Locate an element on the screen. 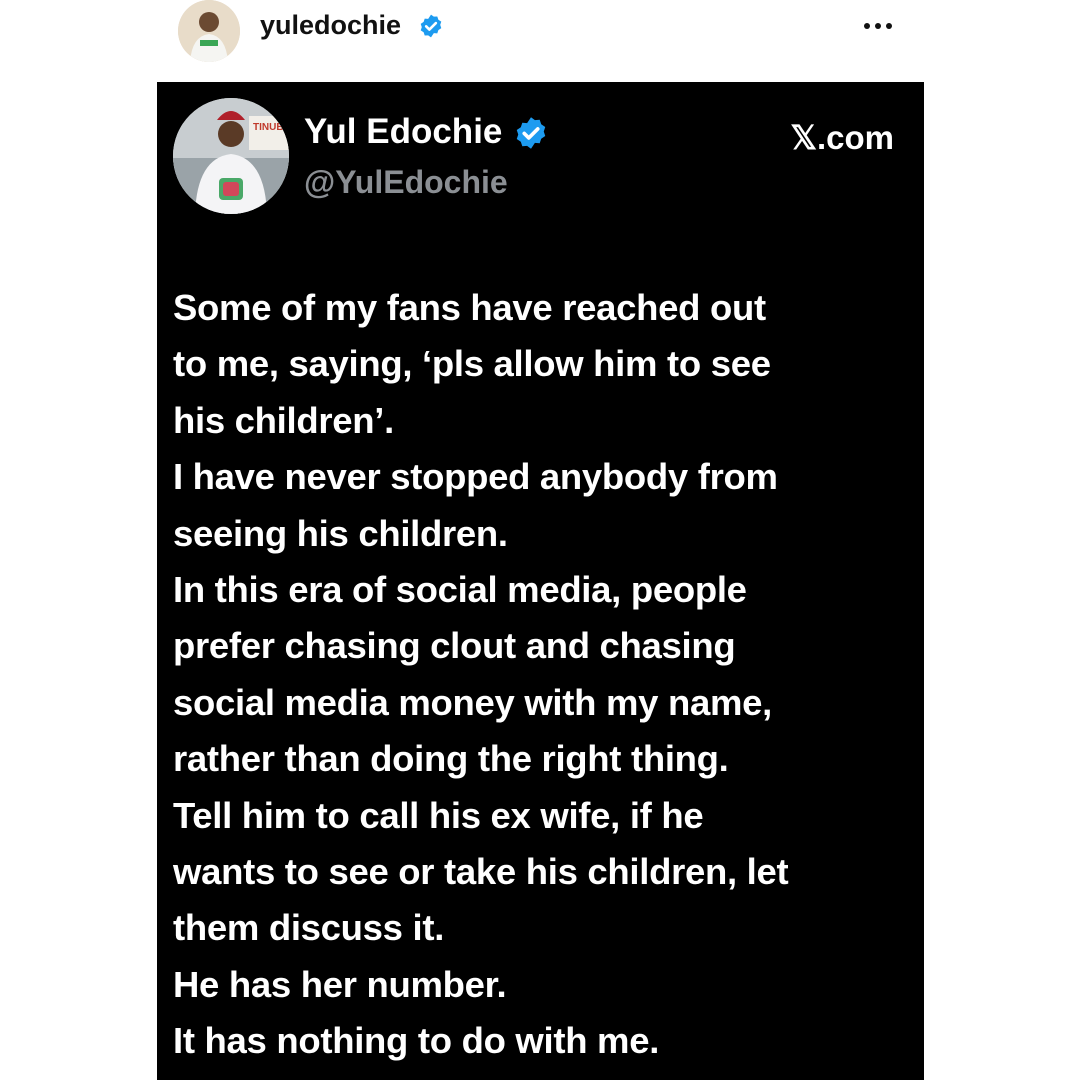 The image size is (1080, 1080). tweet-text-line: seeing his children. is located at coordinates (340, 533).